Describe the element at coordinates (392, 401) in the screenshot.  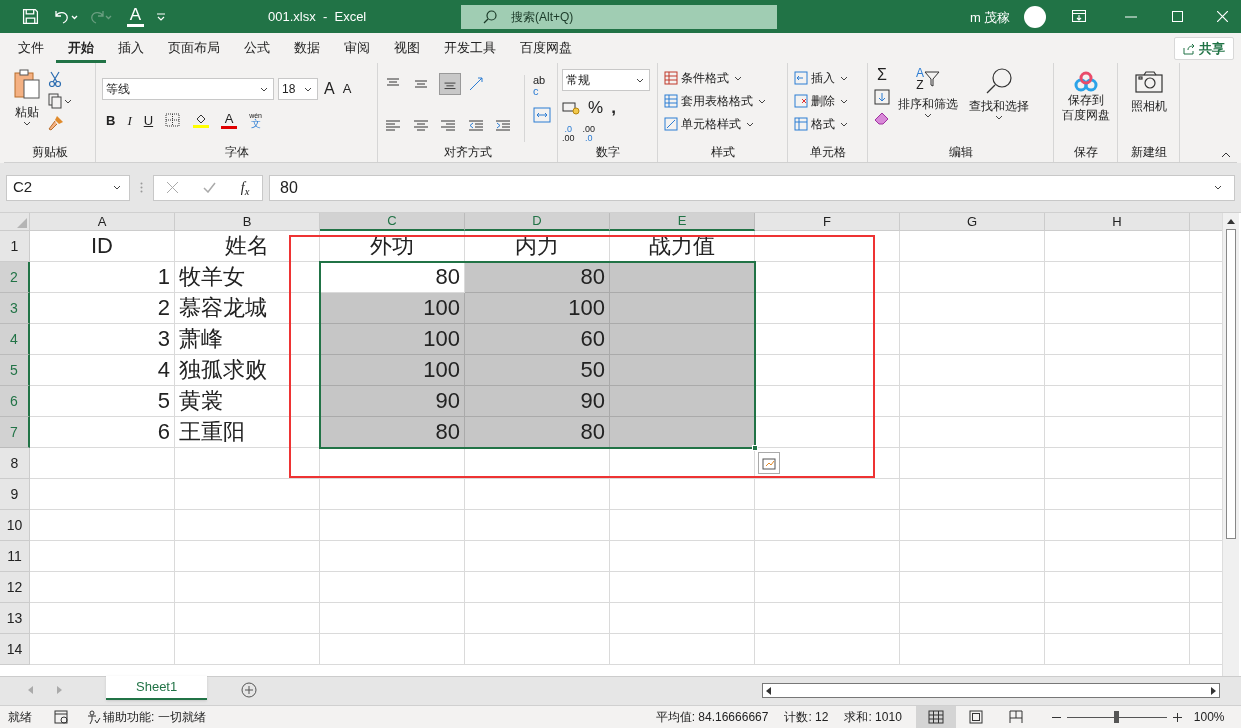
I see `table-cell: 90` at that location.